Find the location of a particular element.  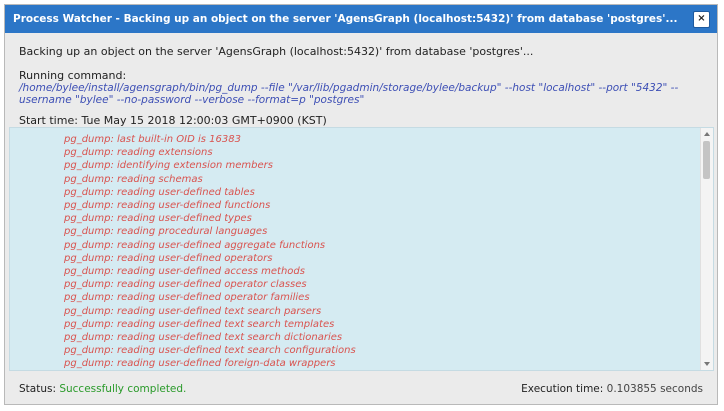

chevron-up-icon is located at coordinates (707, 134).